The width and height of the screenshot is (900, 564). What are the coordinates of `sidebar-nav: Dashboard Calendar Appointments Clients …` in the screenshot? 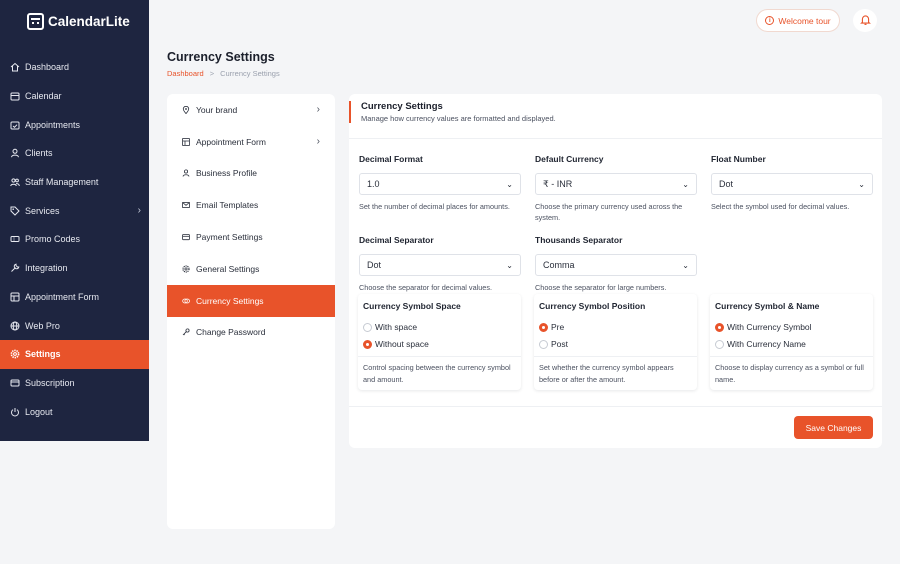 It's located at (74, 239).